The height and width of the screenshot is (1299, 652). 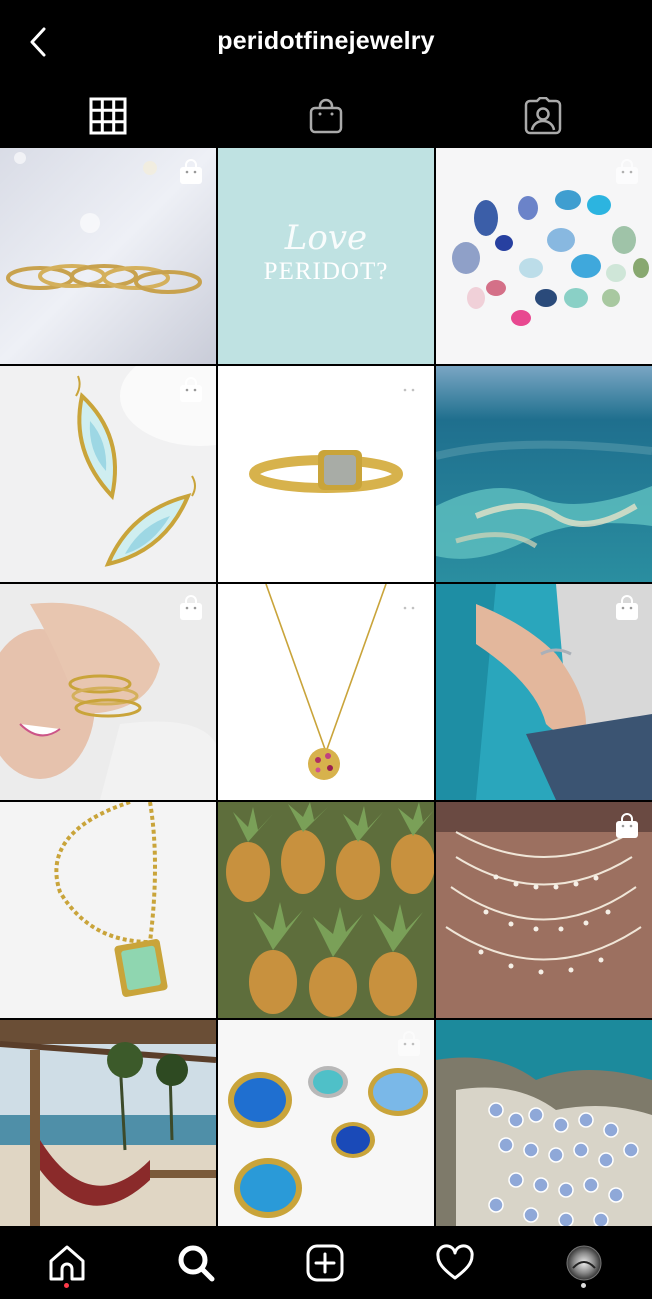 I want to click on tab-tagged, so click(x=543, y=116).